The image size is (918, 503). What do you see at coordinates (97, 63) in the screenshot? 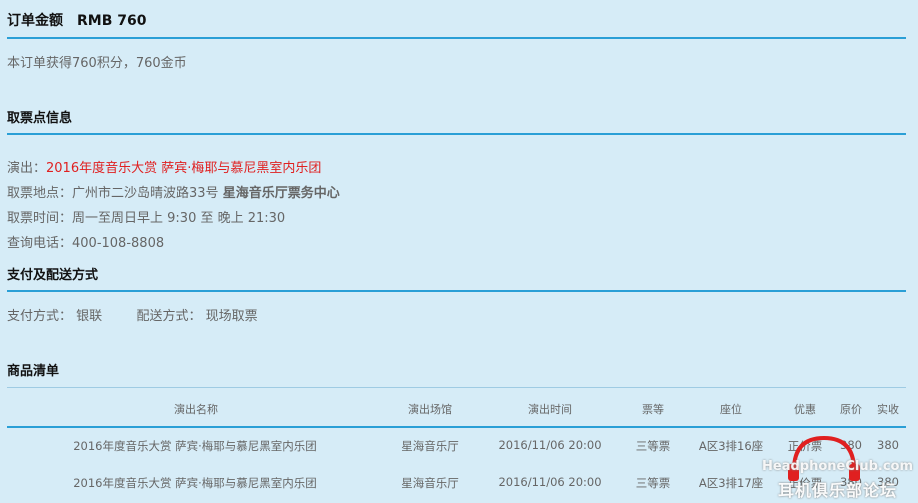
I see `points-note: 本订单获得760积分，760金币` at bounding box center [97, 63].